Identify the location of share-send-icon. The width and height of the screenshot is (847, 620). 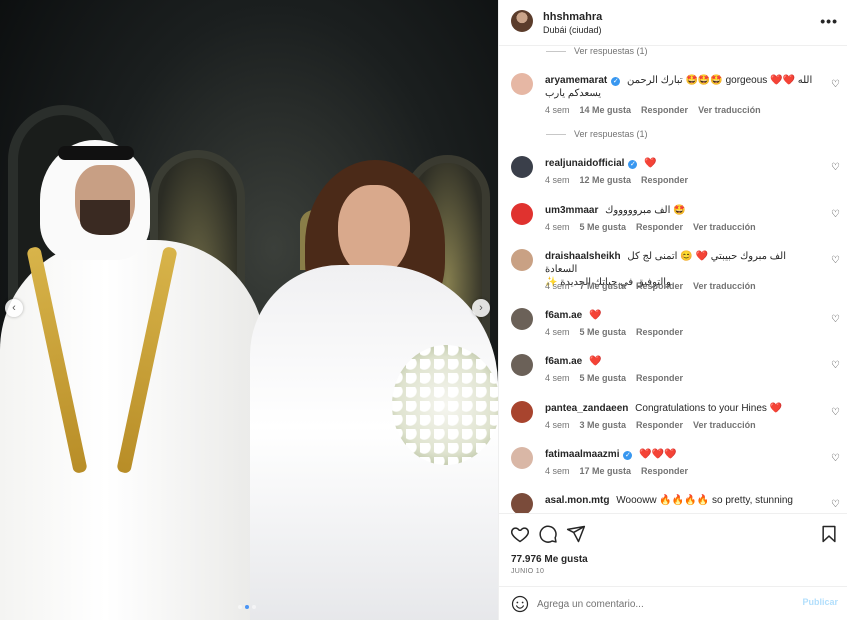
(576, 534).